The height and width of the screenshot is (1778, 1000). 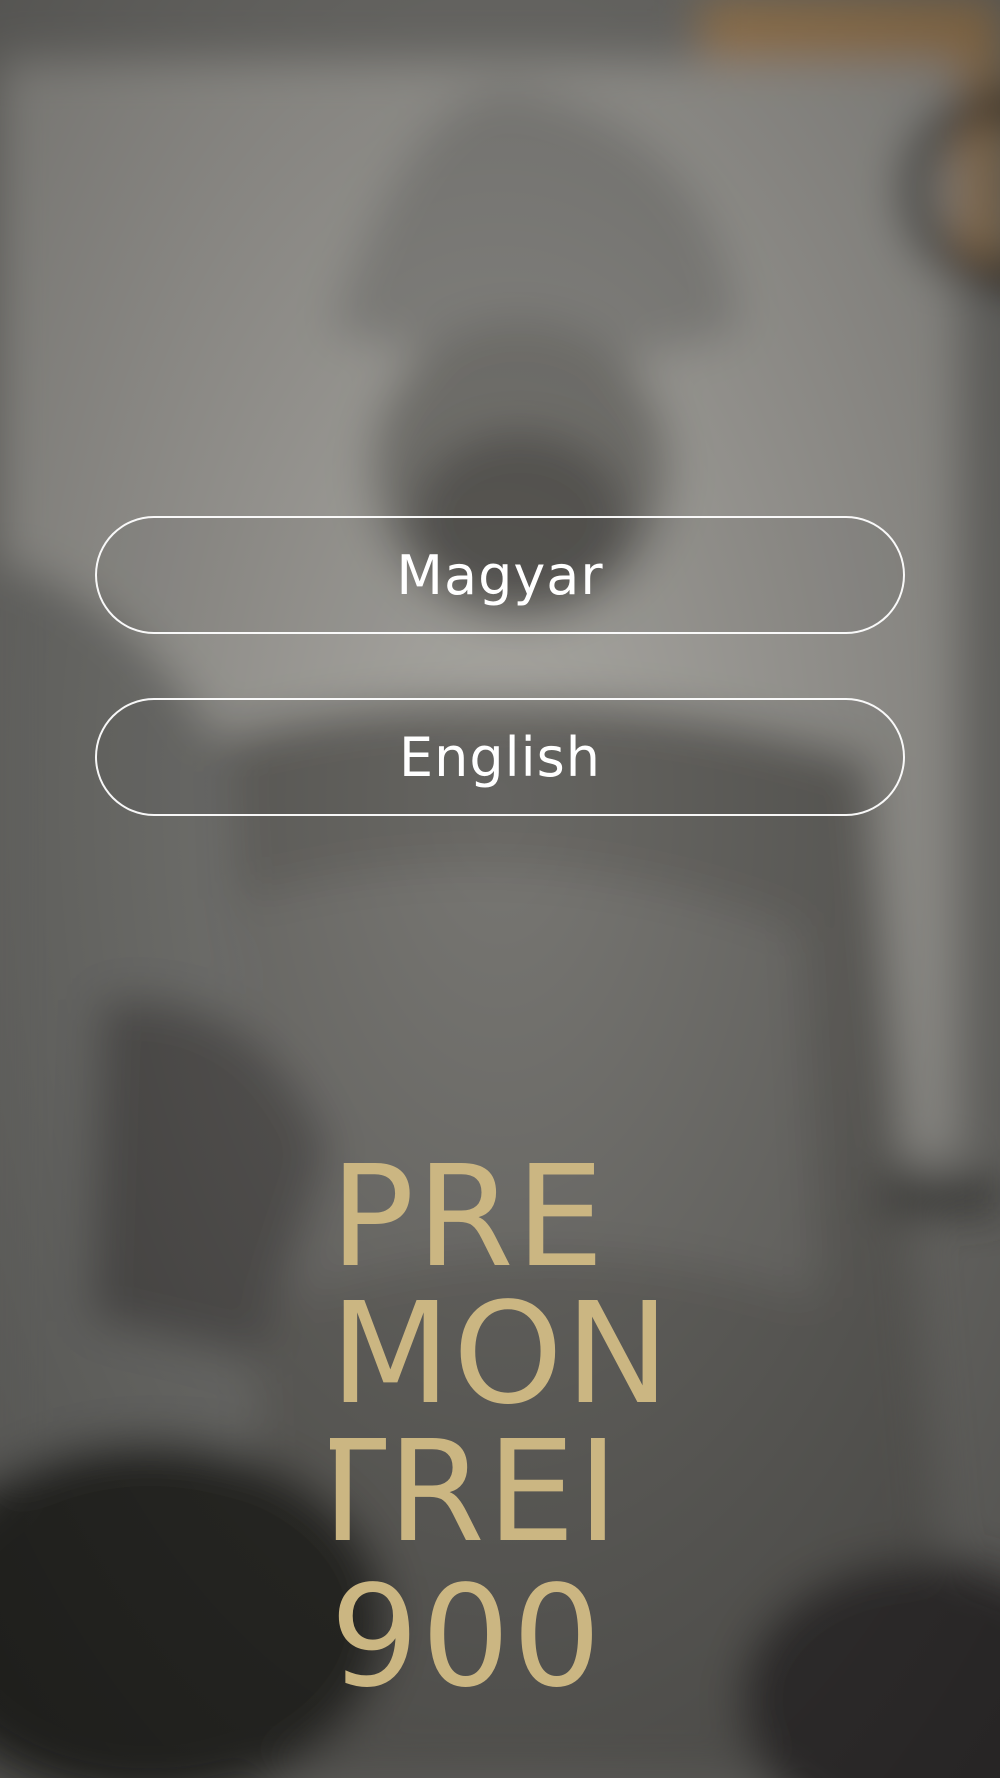 I want to click on magyar-label: Magyar, so click(x=500, y=575).